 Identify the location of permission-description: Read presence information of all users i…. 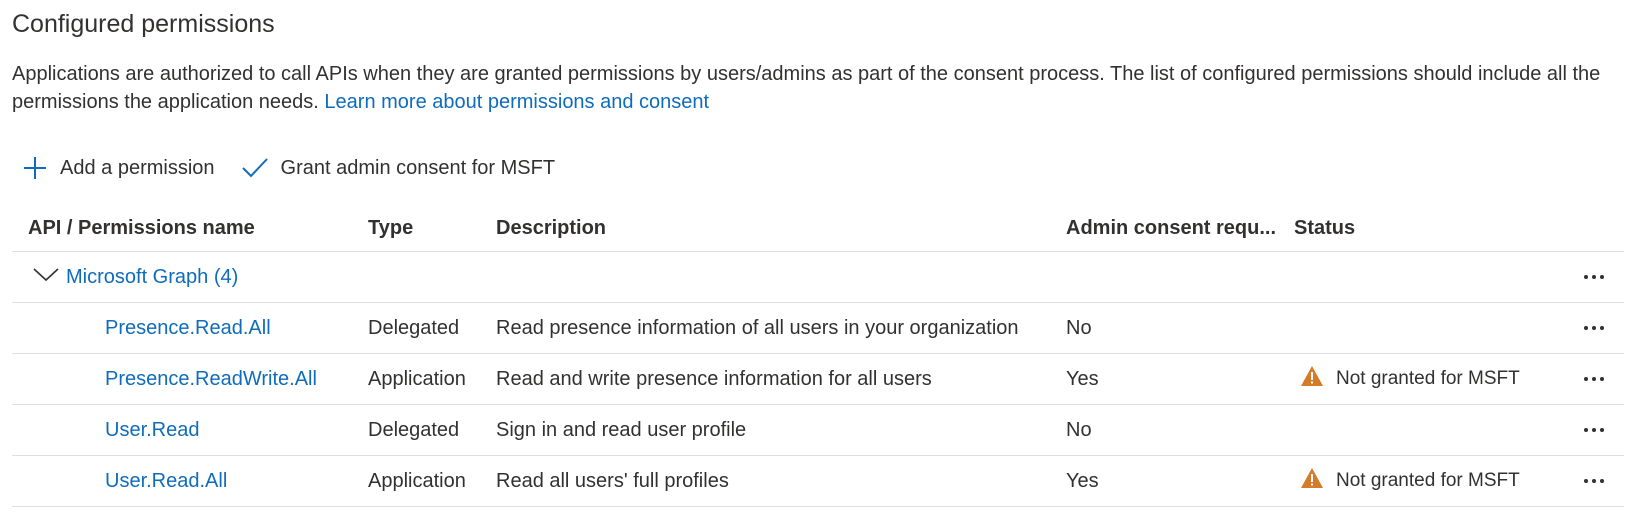
(757, 327).